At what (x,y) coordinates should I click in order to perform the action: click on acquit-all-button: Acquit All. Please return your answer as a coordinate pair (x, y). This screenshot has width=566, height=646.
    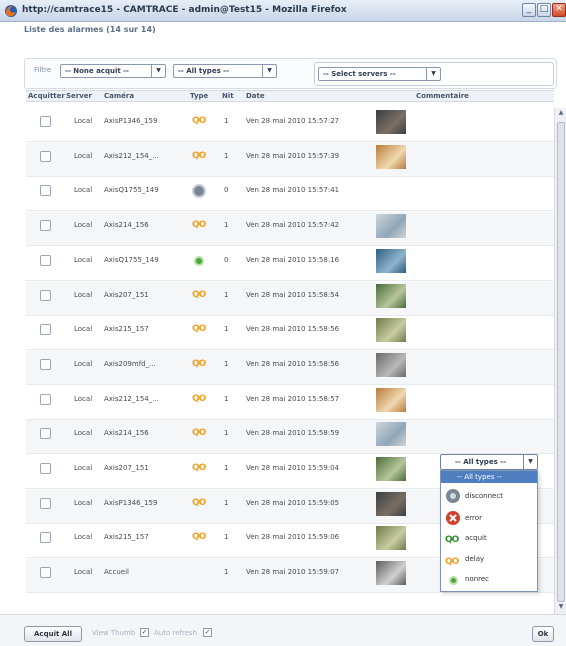
    Looking at the image, I should click on (53, 634).